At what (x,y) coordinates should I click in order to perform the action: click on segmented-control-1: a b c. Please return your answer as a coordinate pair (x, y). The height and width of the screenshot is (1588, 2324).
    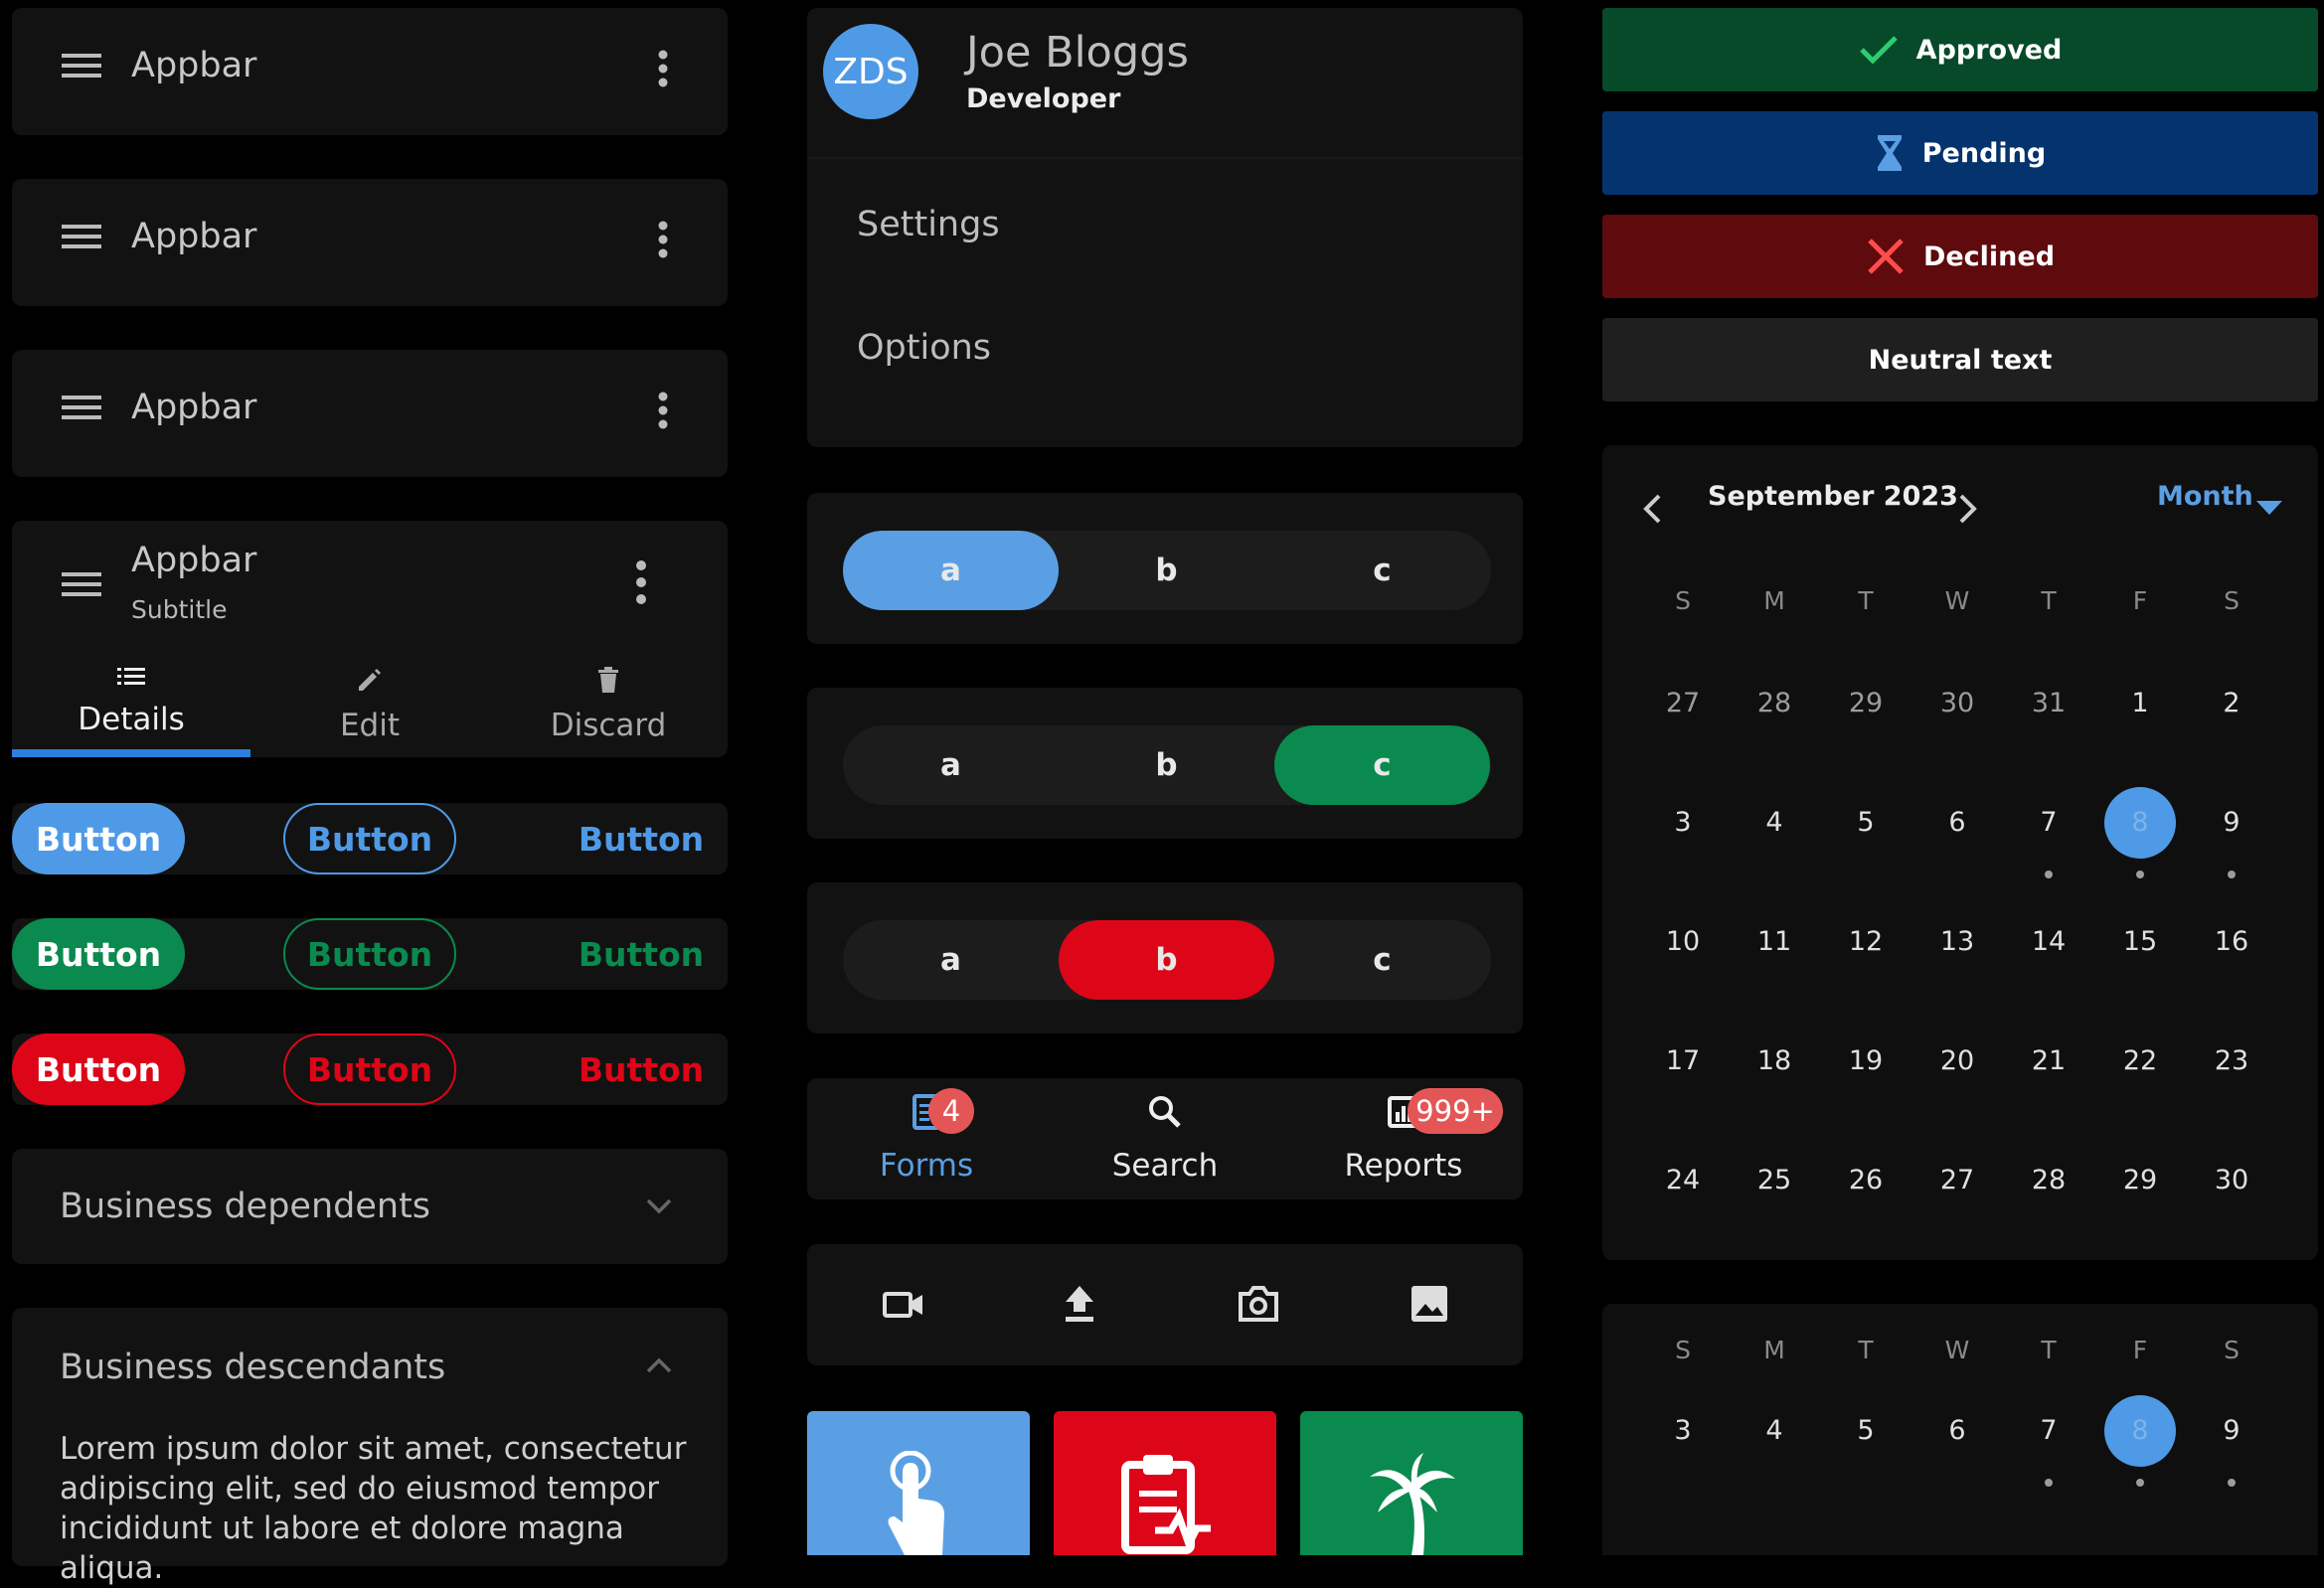
    Looking at the image, I should click on (1165, 568).